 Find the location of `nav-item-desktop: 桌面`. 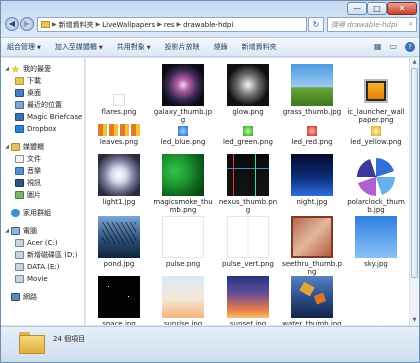

nav-item-desktop: 桌面 is located at coordinates (28, 93).